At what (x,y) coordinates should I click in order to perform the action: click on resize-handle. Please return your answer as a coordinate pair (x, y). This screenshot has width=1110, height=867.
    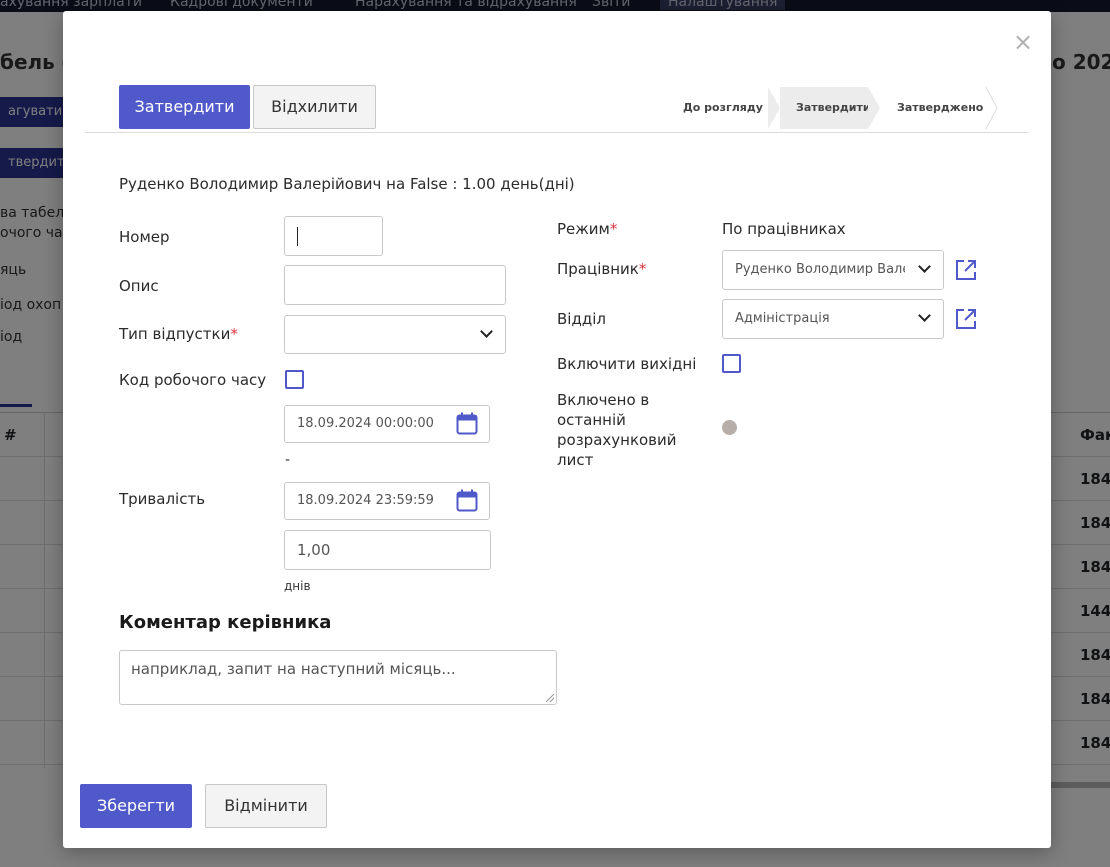
    Looking at the image, I should click on (550, 698).